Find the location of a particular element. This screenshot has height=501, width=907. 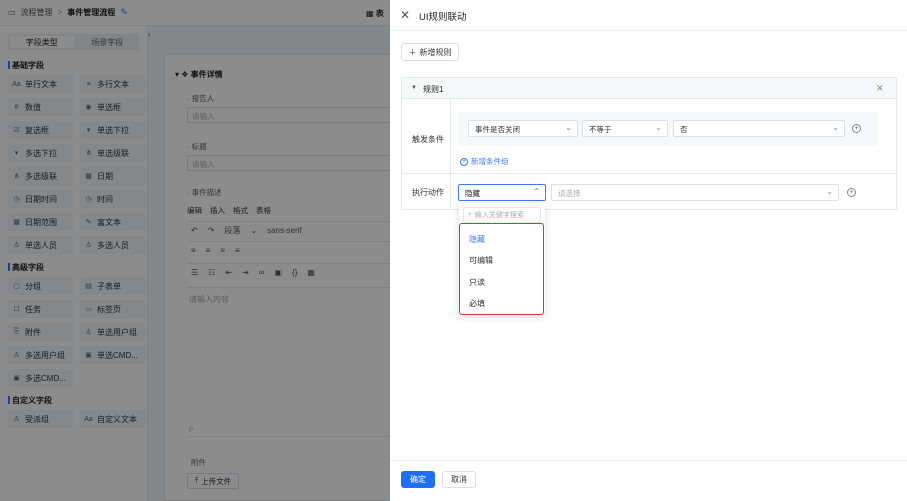

dropdown-search-input: ⌕ 输入关键字搜索 is located at coordinates (502, 215).